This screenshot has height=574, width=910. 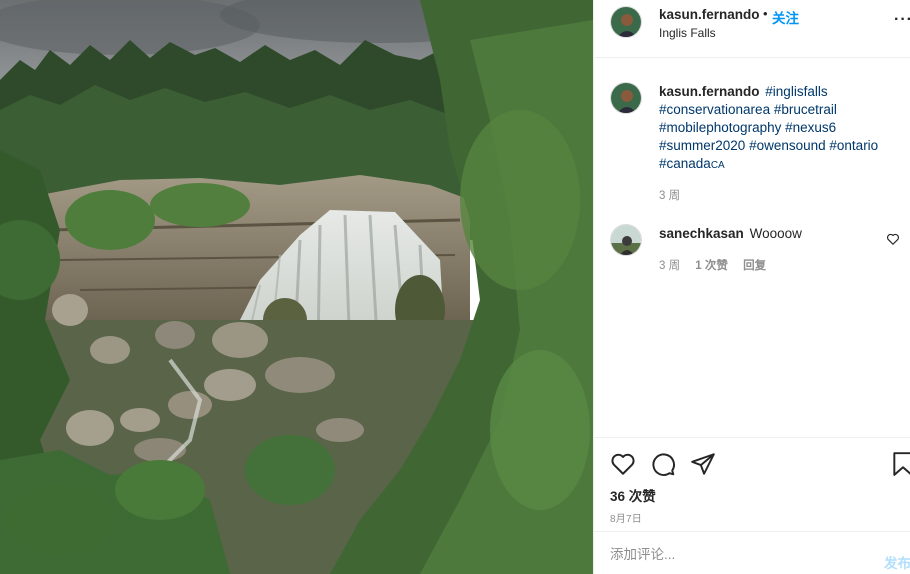 I want to click on post-date: 8月7日, so click(x=626, y=517).